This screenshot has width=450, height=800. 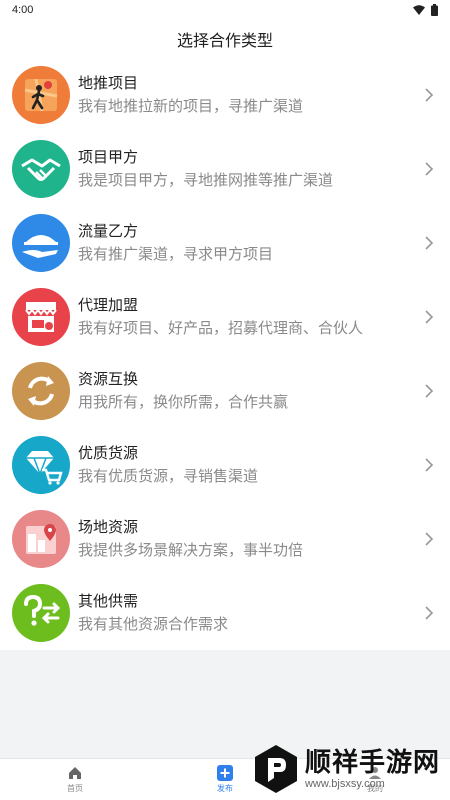 What do you see at coordinates (108, 379) in the screenshot?
I see `item-title: 资源互换` at bounding box center [108, 379].